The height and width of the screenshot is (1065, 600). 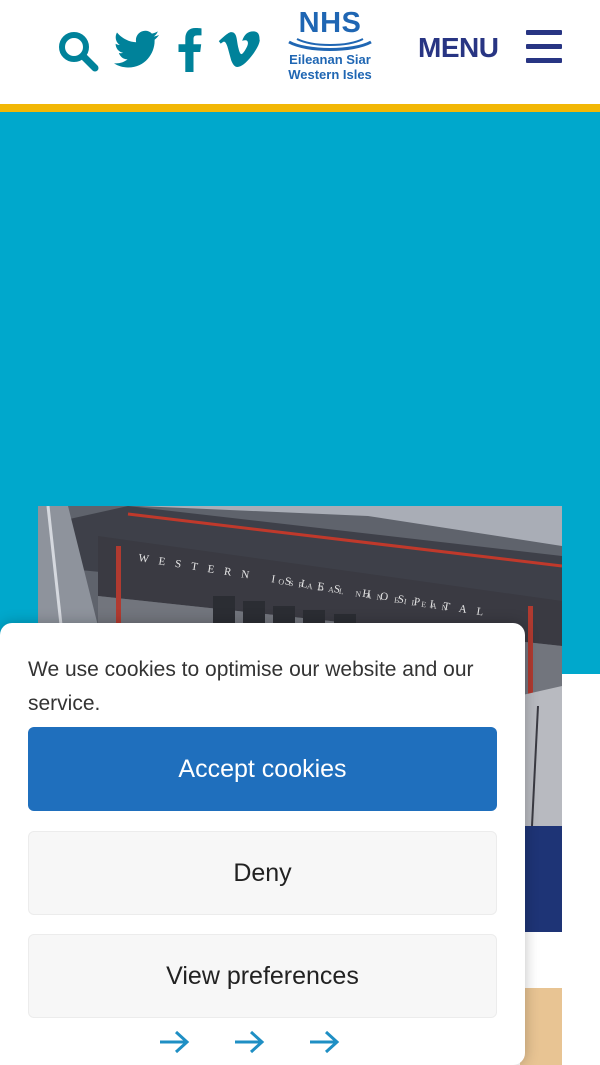 What do you see at coordinates (330, 74) in the screenshot?
I see `logo-line-2: Western Isles` at bounding box center [330, 74].